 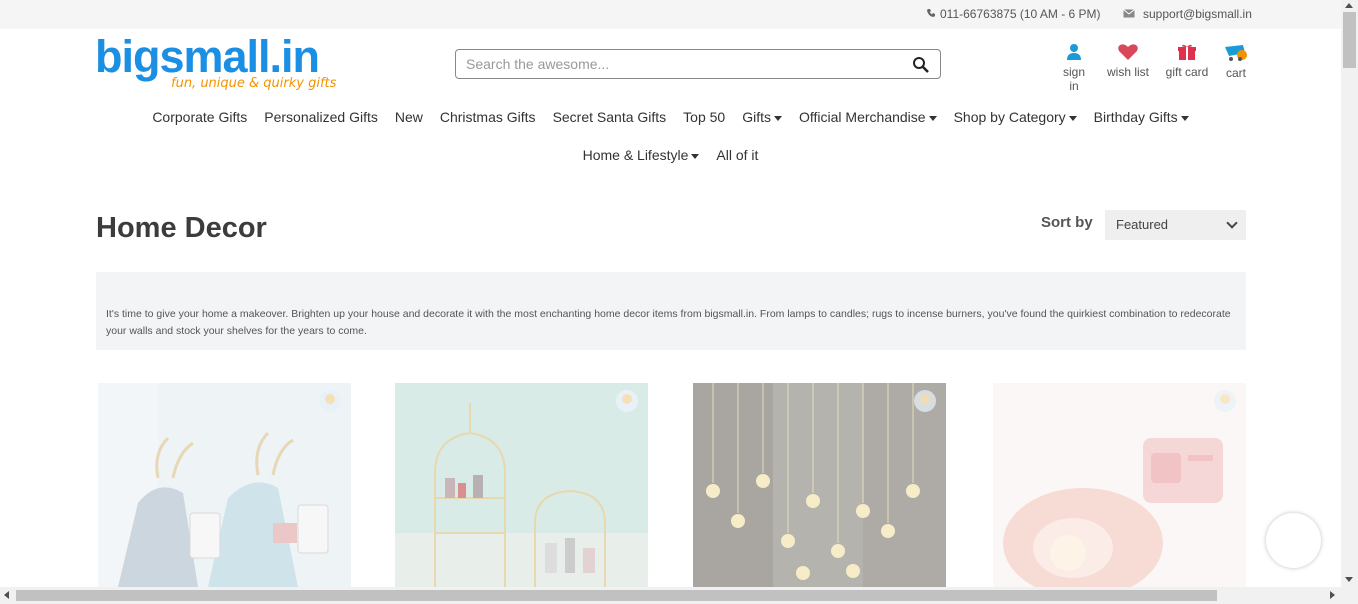 I want to click on phone-contact: 011-66763875 (10 AM - 6 PM), so click(x=1013, y=14).